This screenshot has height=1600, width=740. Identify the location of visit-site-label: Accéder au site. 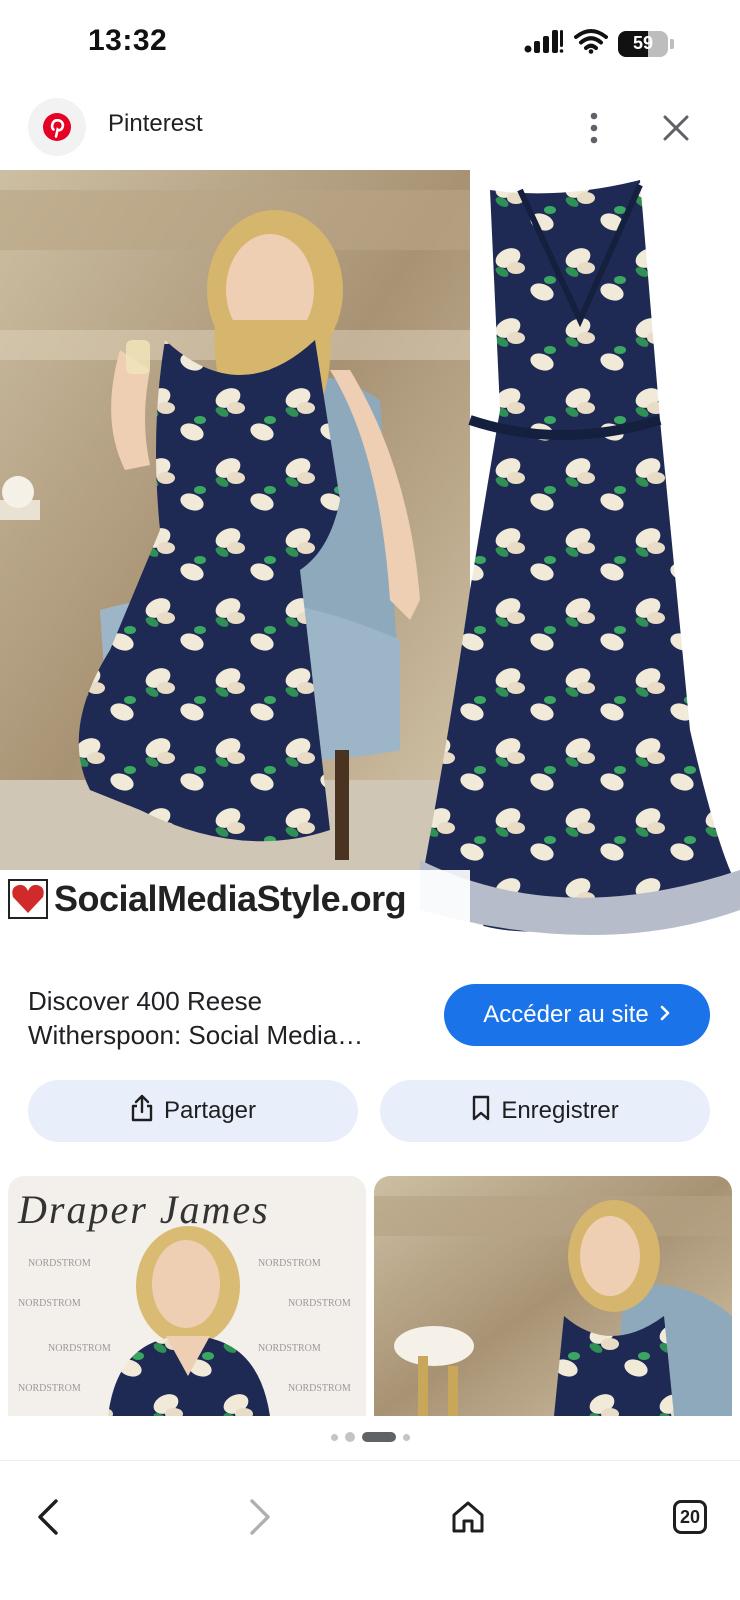
(566, 1014).